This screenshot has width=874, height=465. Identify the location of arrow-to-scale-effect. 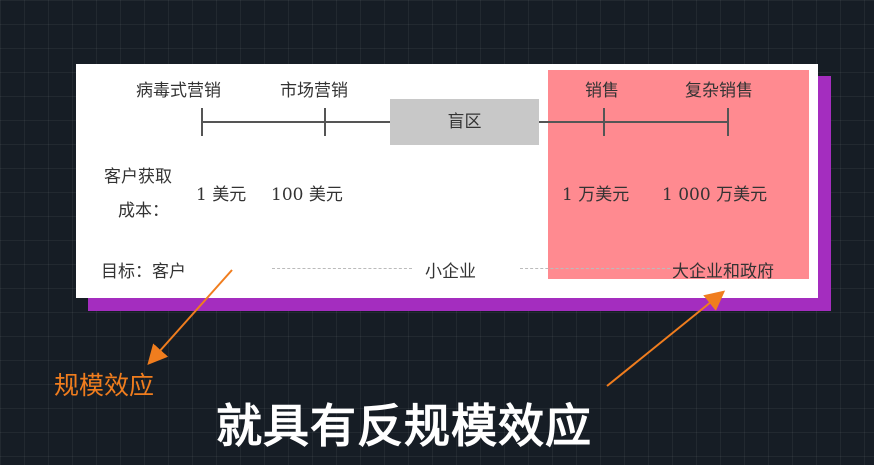
(190, 317).